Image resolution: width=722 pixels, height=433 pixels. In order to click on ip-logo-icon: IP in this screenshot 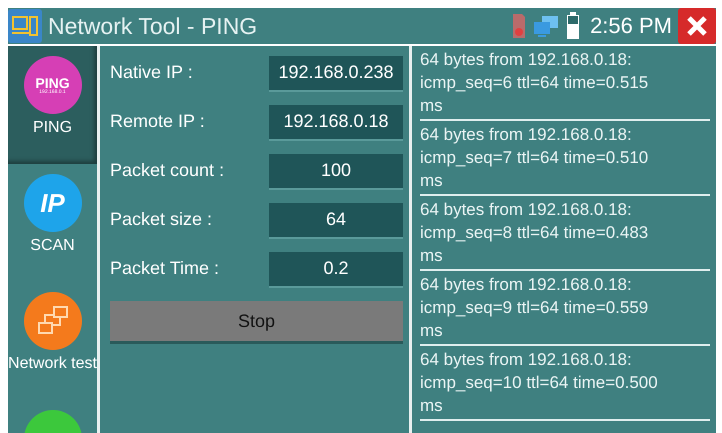, I will do `click(53, 203)`.